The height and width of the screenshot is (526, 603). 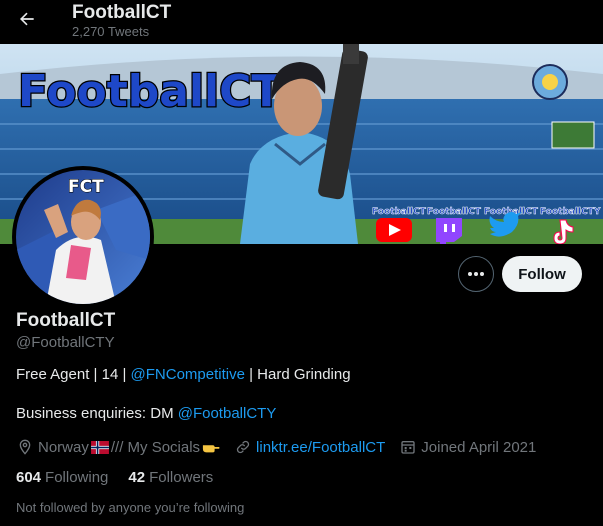 What do you see at coordinates (66, 320) in the screenshot?
I see `display-name: FootballCT` at bounding box center [66, 320].